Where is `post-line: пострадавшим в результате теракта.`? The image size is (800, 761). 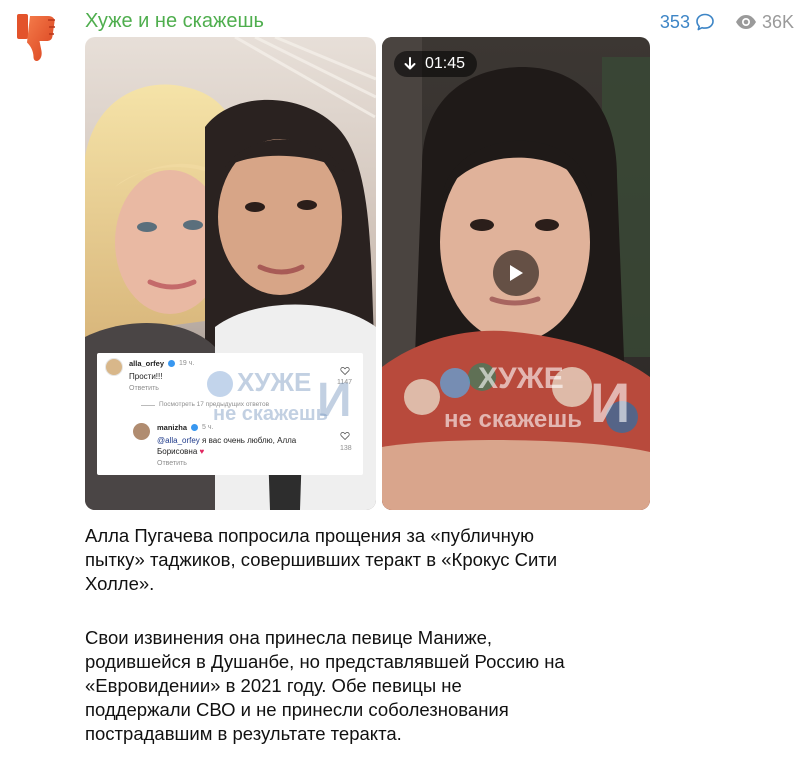
post-line: пострадавшим в результате теракта. is located at coordinates (243, 733).